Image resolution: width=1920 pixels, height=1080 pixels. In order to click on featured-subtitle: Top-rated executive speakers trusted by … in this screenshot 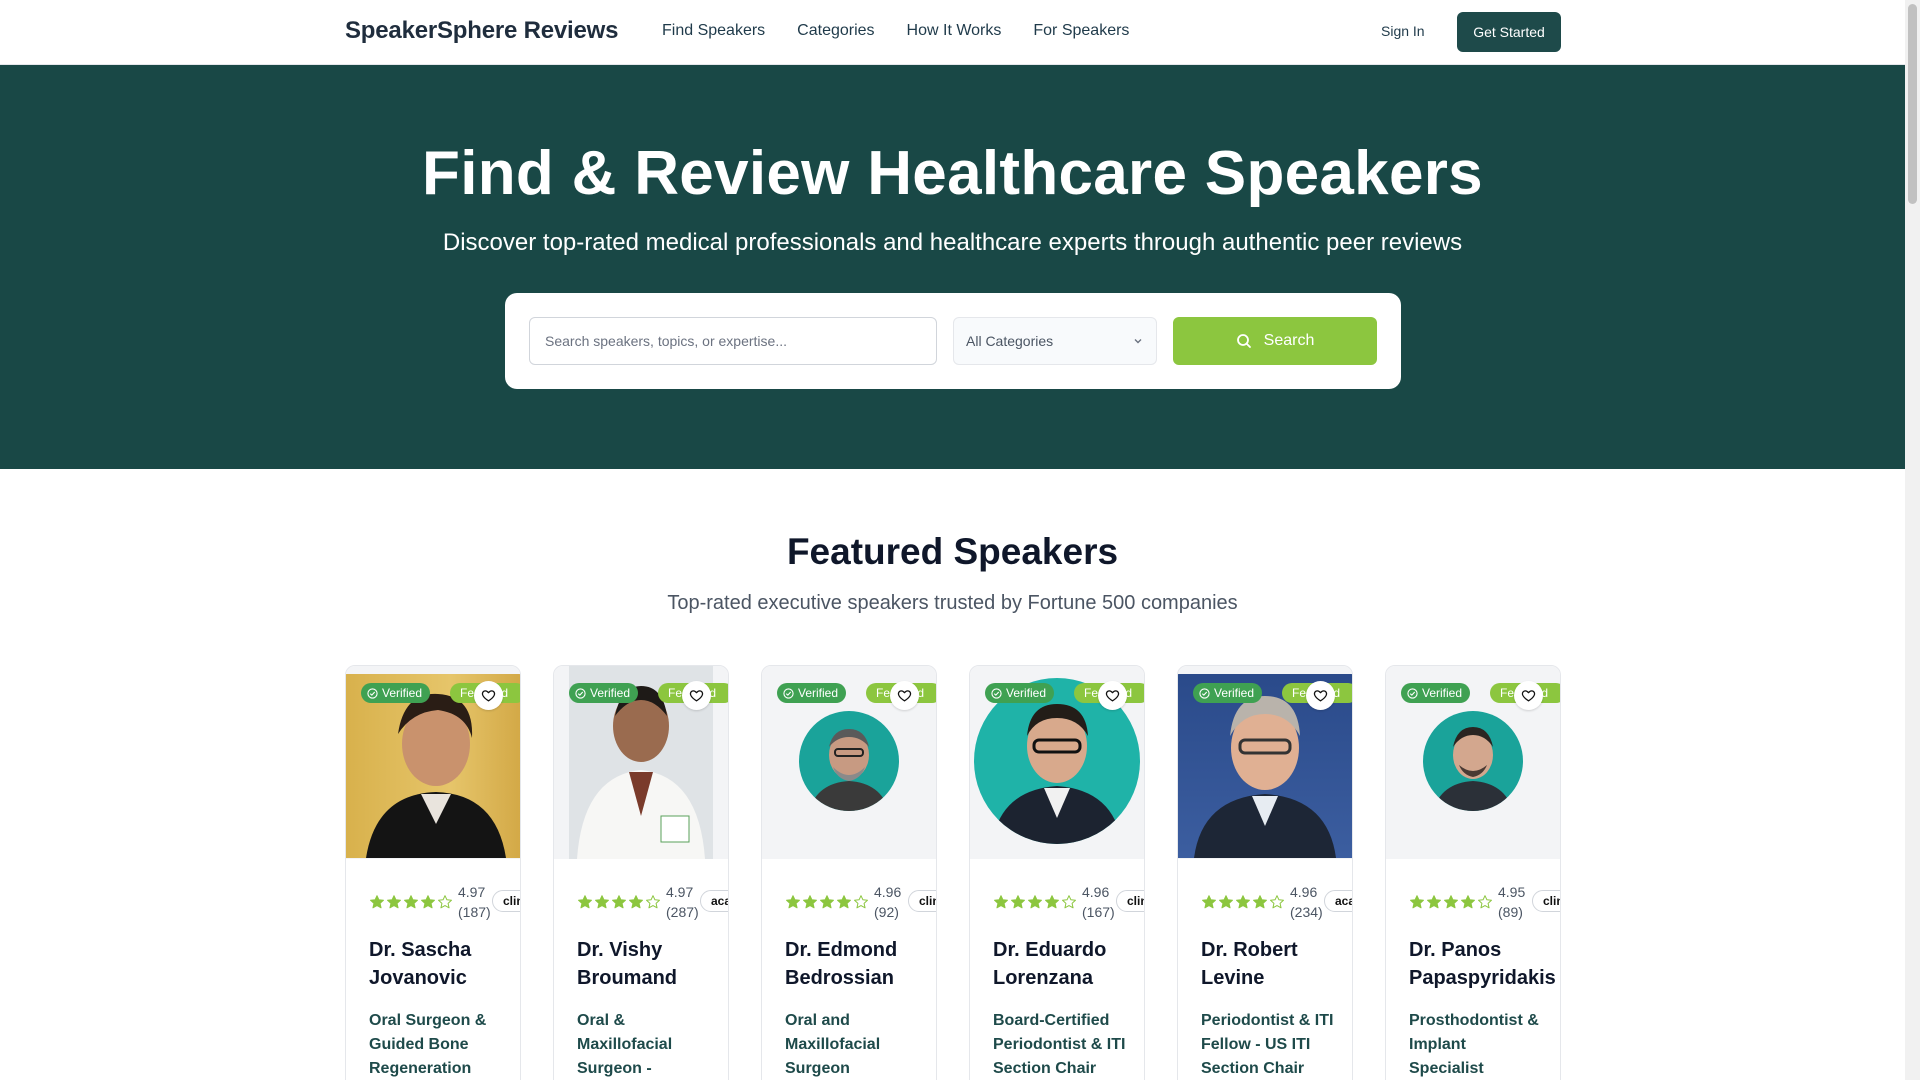, I will do `click(952, 603)`.